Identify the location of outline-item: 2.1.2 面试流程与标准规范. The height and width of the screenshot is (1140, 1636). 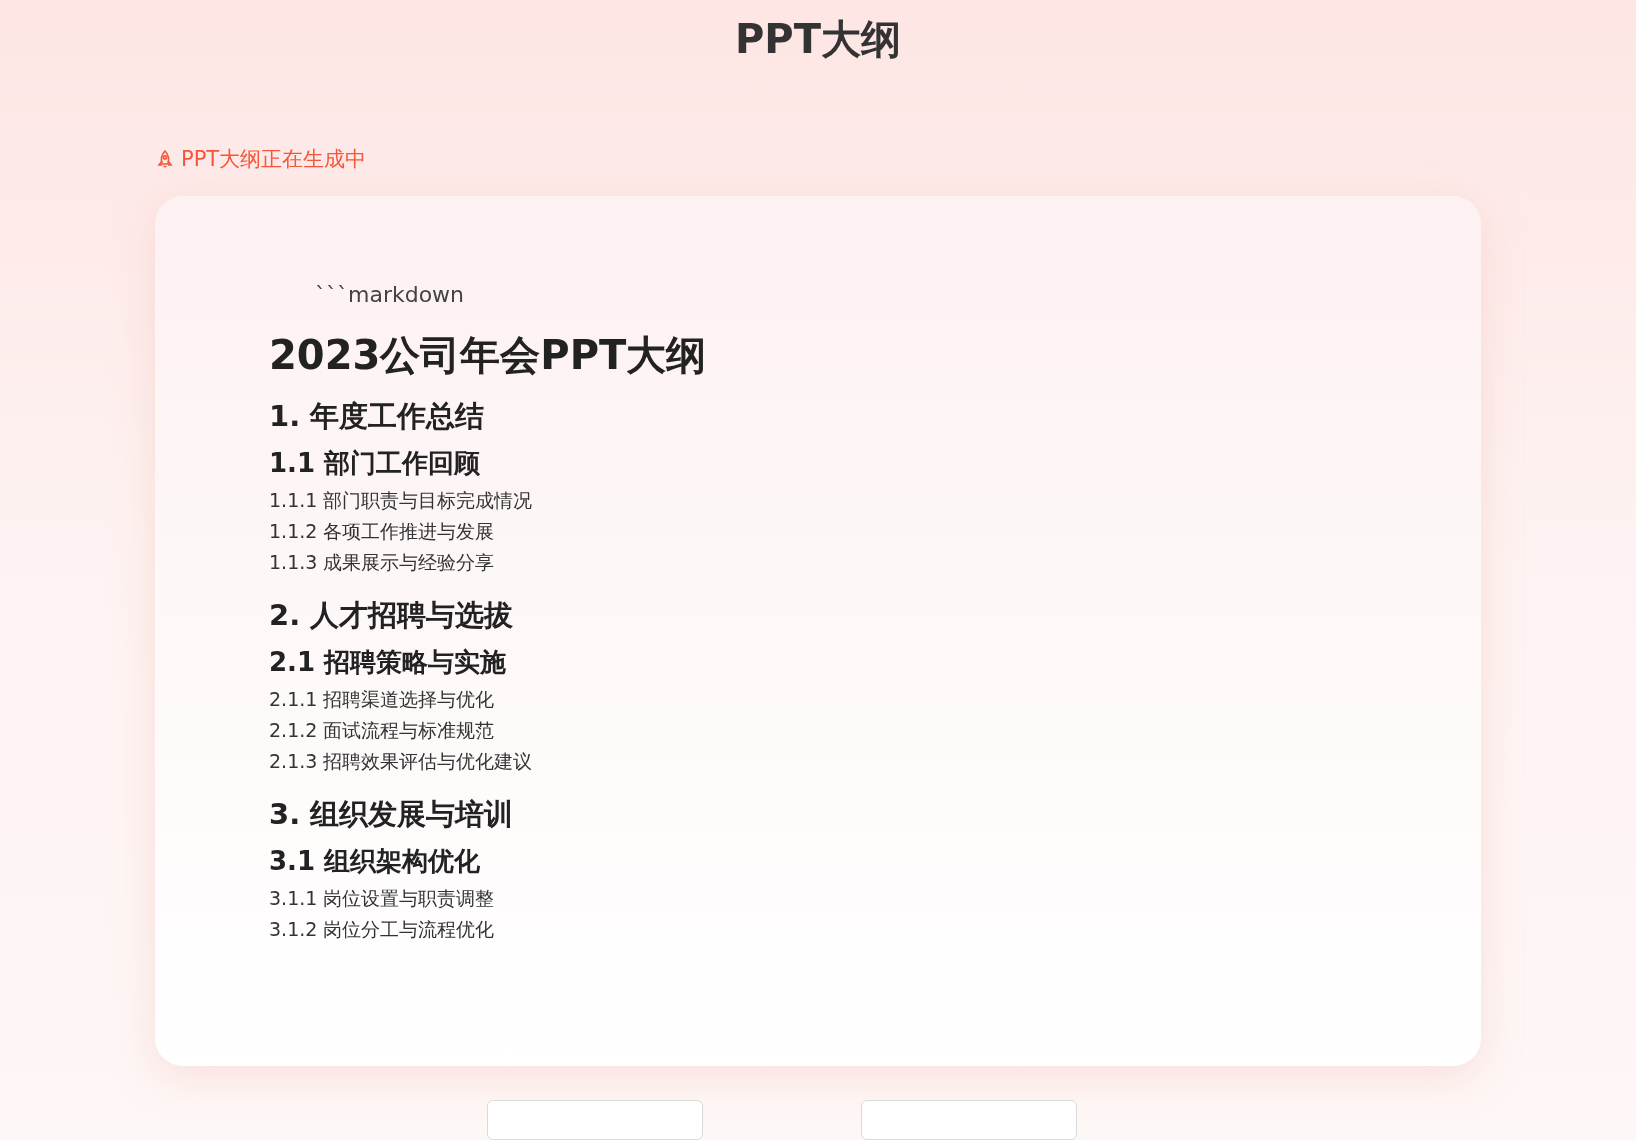
(382, 730).